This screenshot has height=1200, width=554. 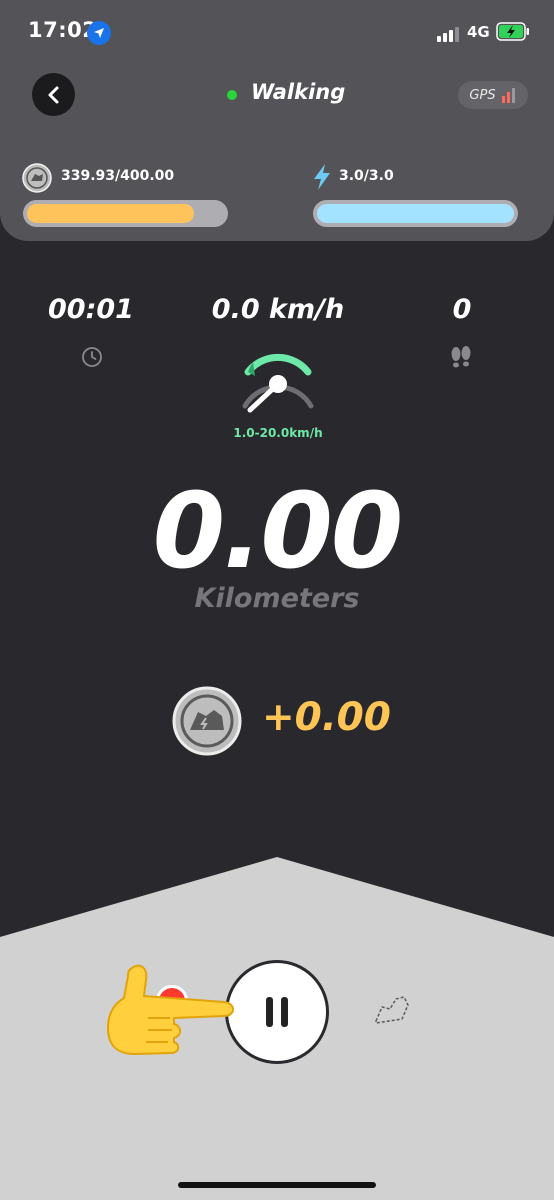 I want to click on network-label: 4G, so click(x=478, y=32).